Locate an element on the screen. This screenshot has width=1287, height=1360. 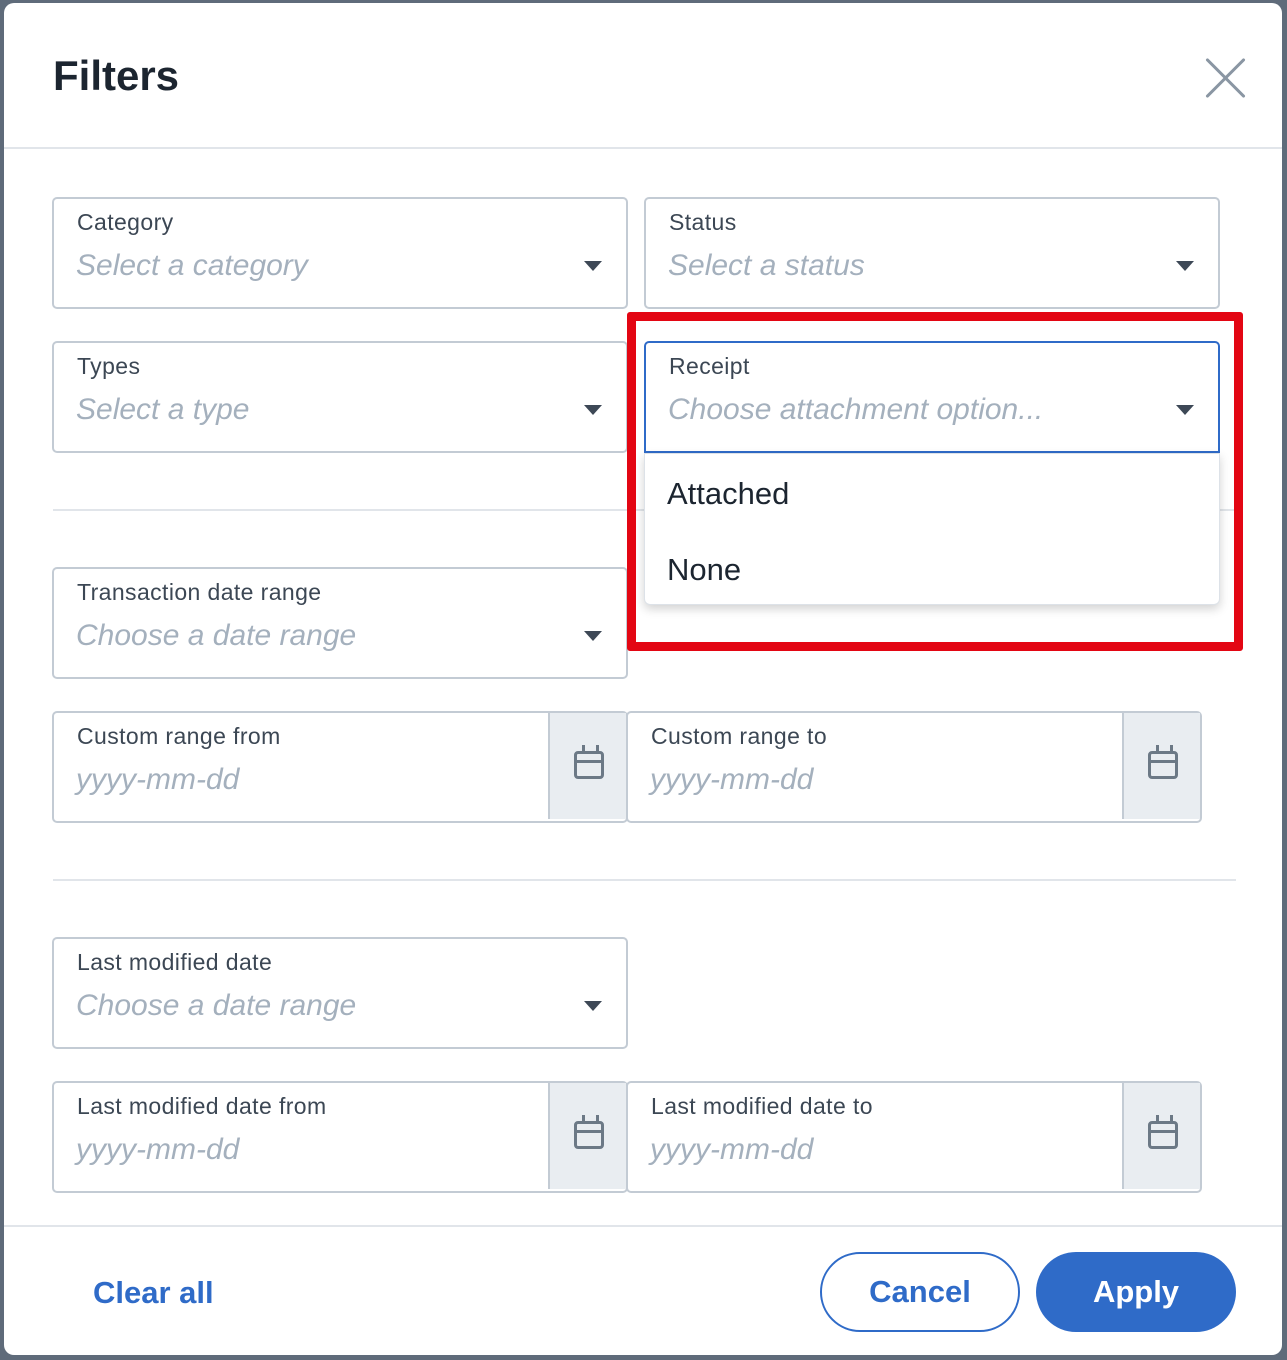
close-icon is located at coordinates (1226, 78).